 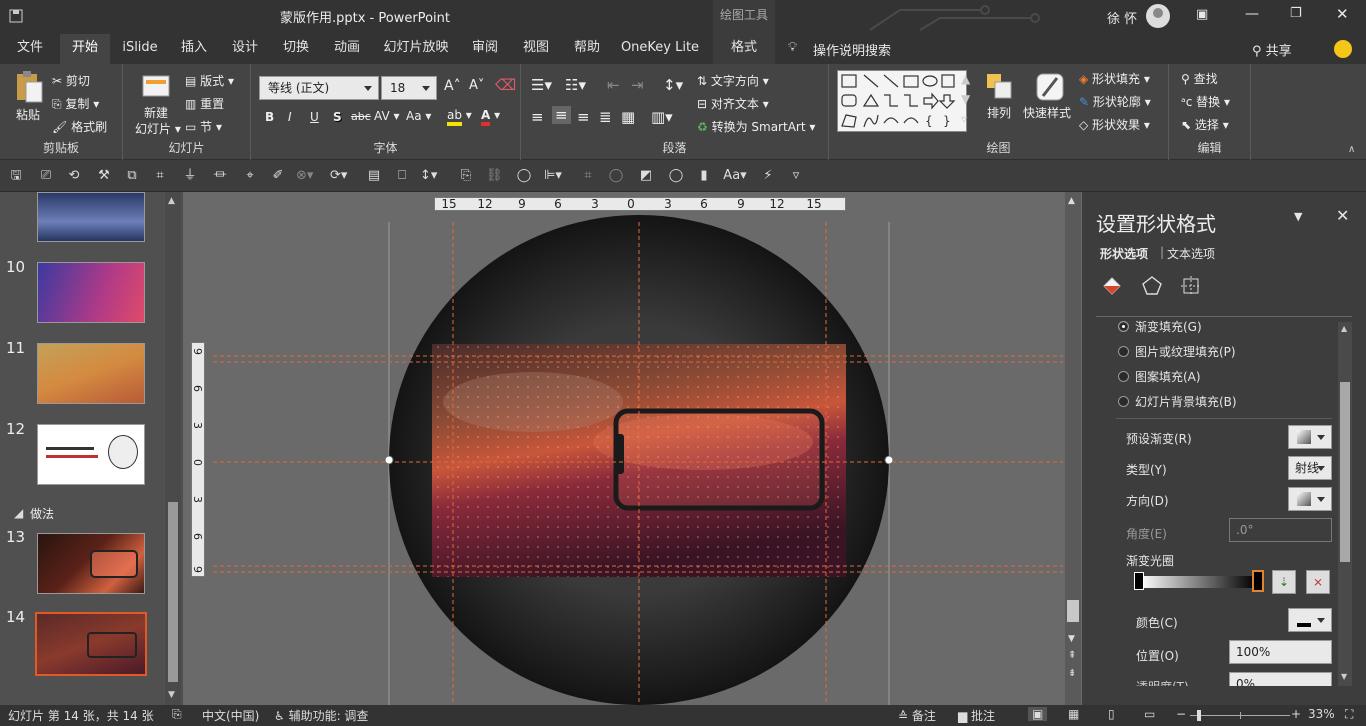 I want to click on shape-effects-button: ◇ 形状效果 ▾, so click(x=1114, y=124).